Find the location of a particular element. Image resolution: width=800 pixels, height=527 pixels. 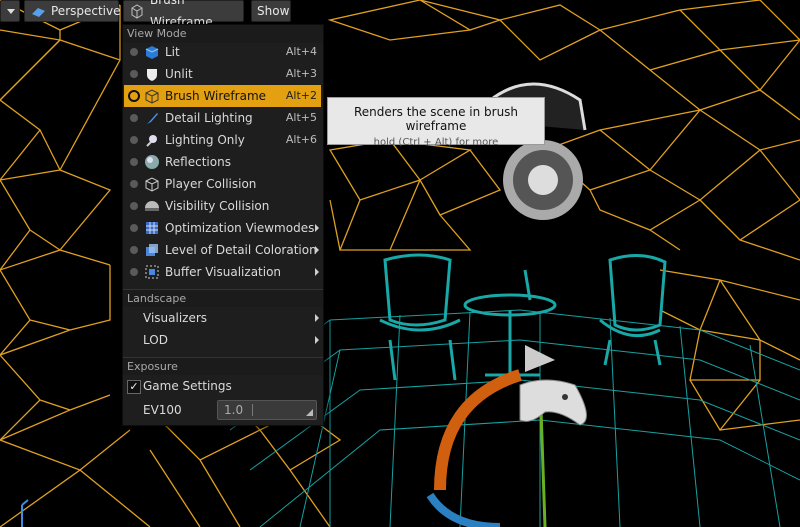

menu-item-level-of-detail-coloration: Level of Detail Coloration is located at coordinates (222, 250).